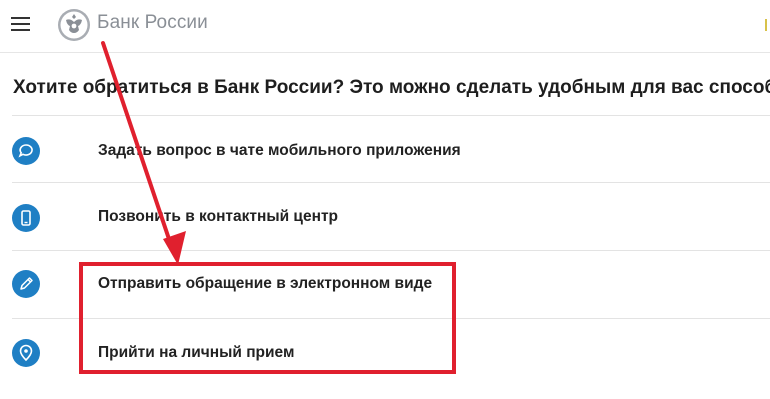 This screenshot has height=399, width=770. Describe the element at coordinates (26, 151) in the screenshot. I see `chat-bubble-icon` at that location.